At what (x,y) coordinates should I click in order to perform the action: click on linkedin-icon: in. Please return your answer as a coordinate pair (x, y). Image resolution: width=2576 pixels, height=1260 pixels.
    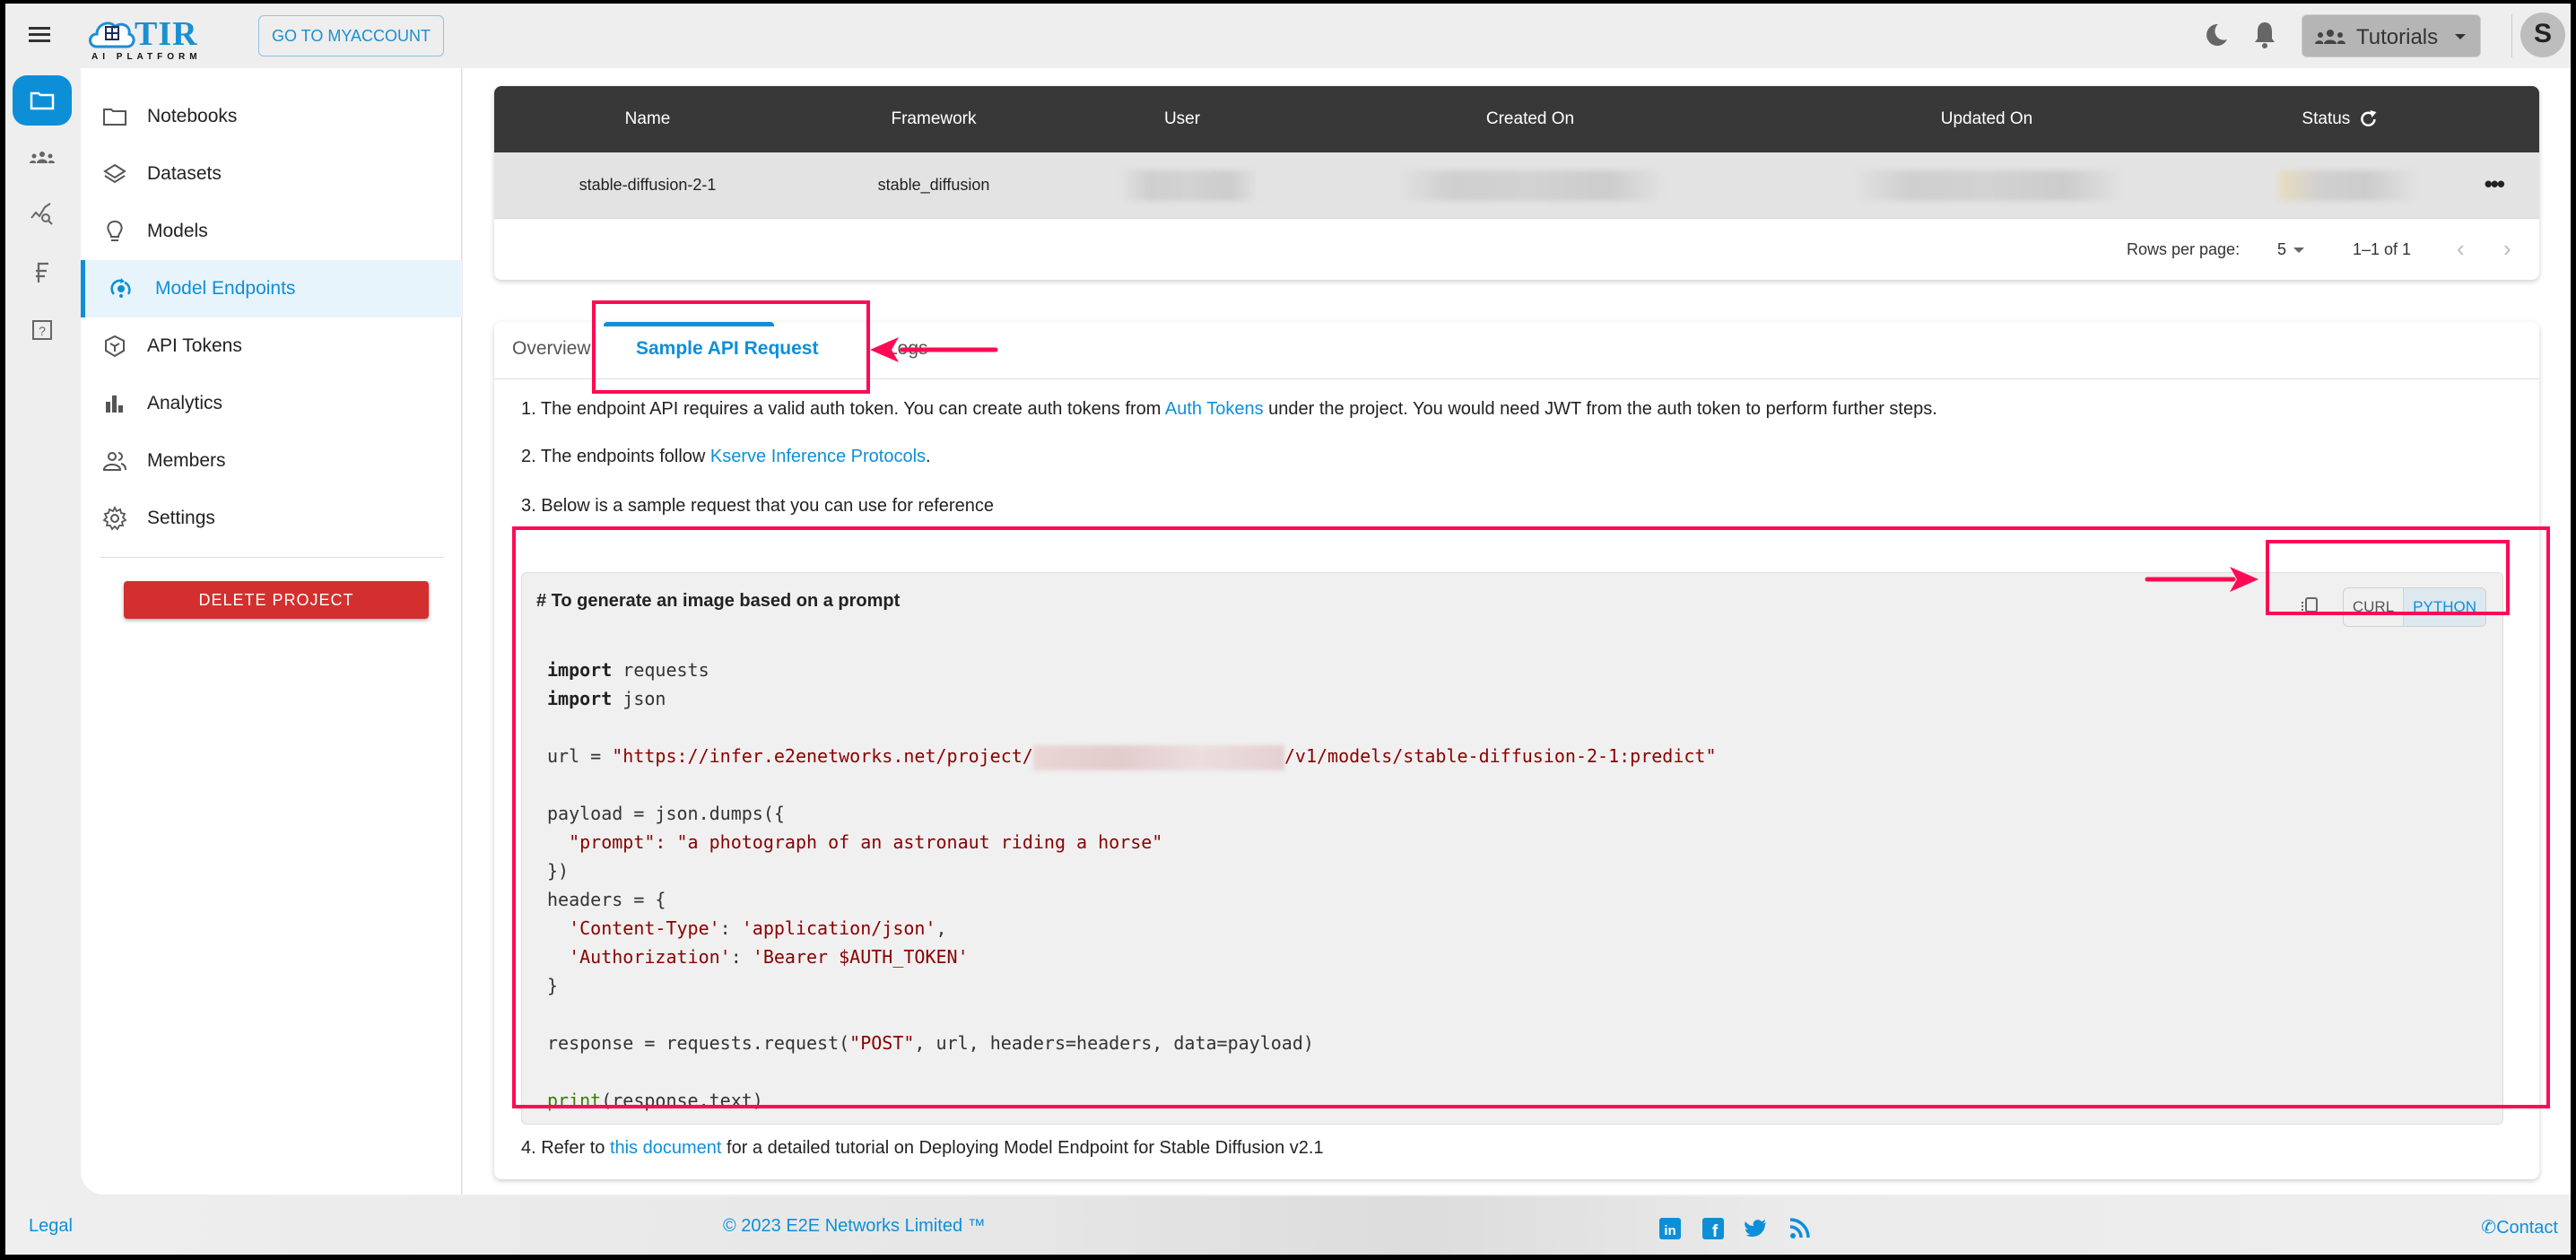
    Looking at the image, I should click on (1670, 1228).